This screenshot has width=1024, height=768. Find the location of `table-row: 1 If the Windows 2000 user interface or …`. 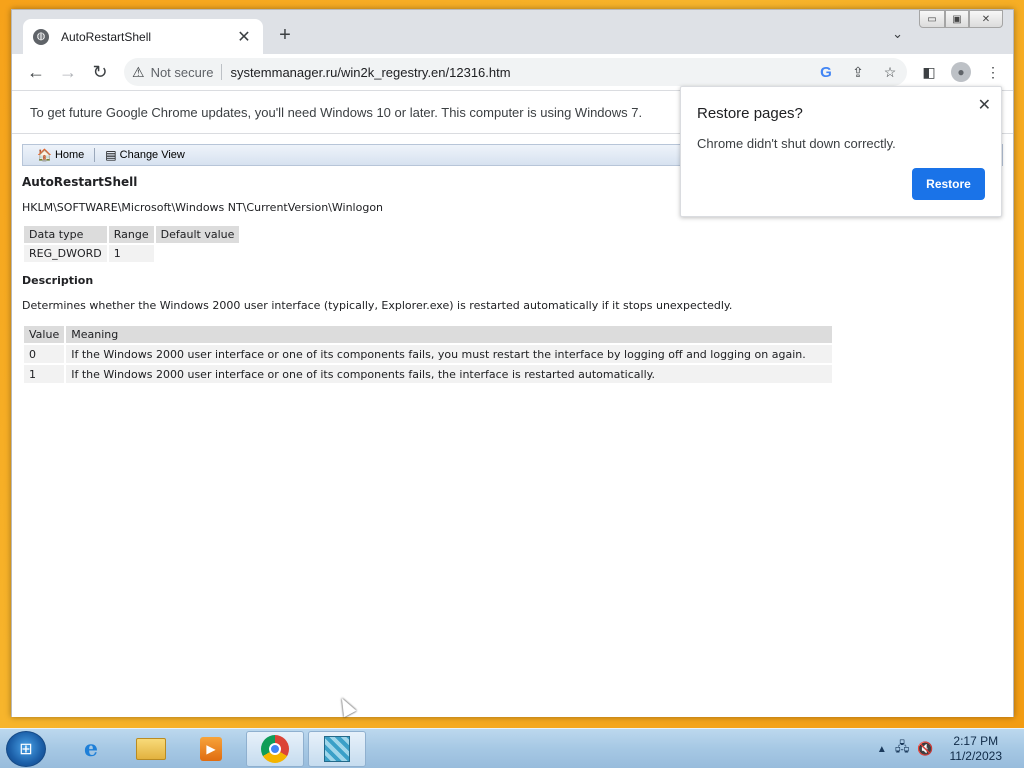

table-row: 1 If the Windows 2000 user interface or … is located at coordinates (428, 374).